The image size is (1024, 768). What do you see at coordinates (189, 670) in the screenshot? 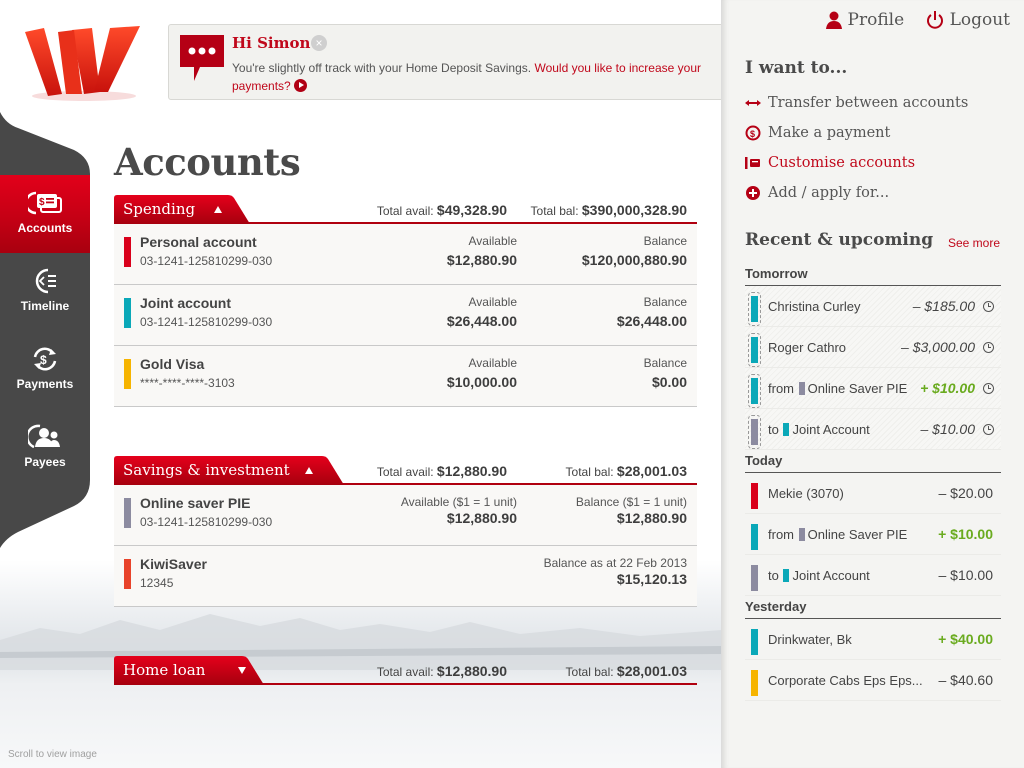
I see `home-loan-group-toggle: Home loan` at bounding box center [189, 670].